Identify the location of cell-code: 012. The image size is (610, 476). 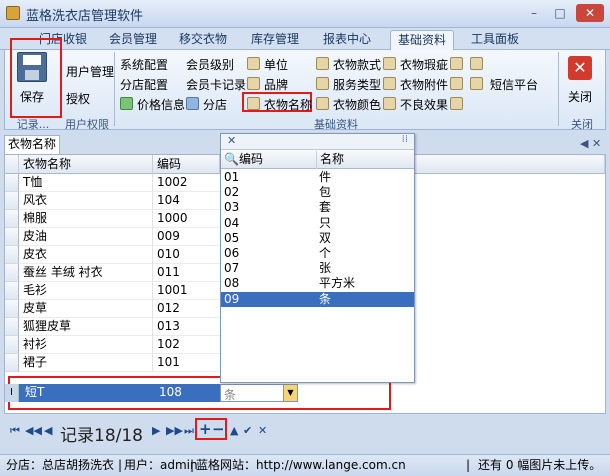
(186, 309).